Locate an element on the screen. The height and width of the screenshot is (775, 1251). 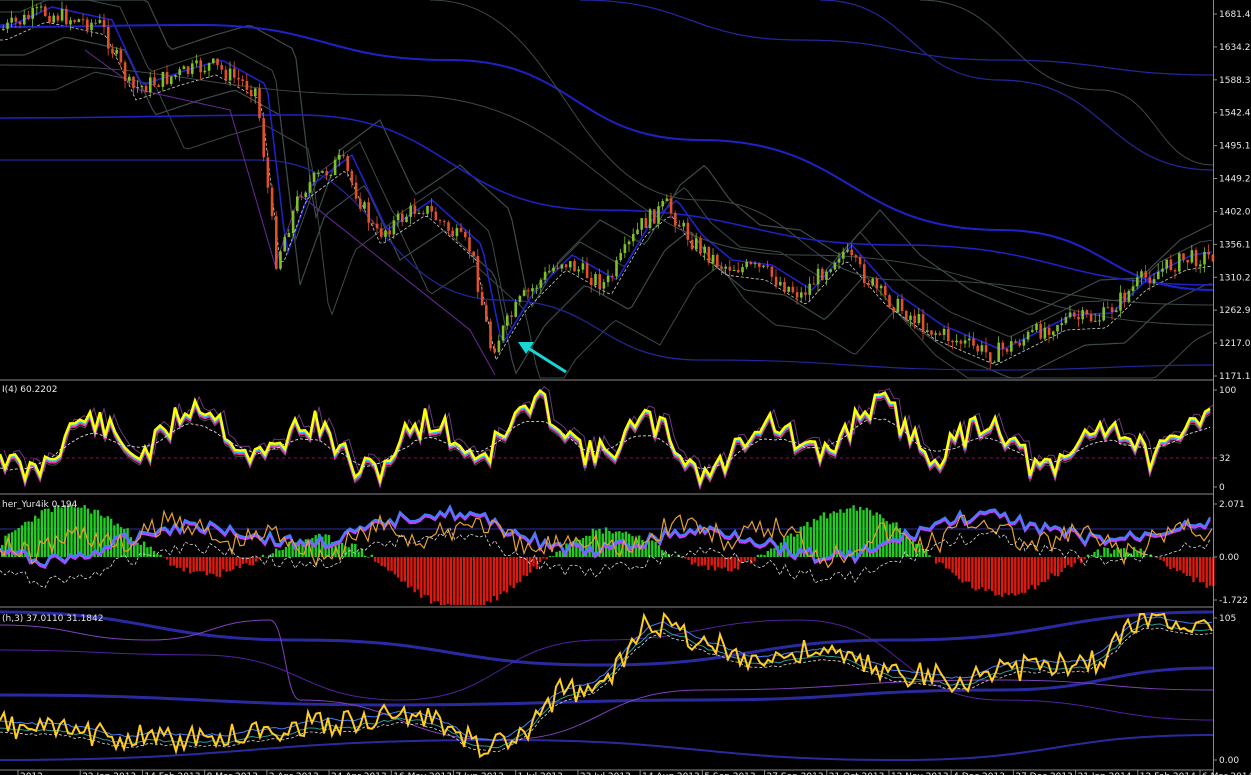
price-axis-tick-label: 1634.20 is located at coordinates (1235, 48).